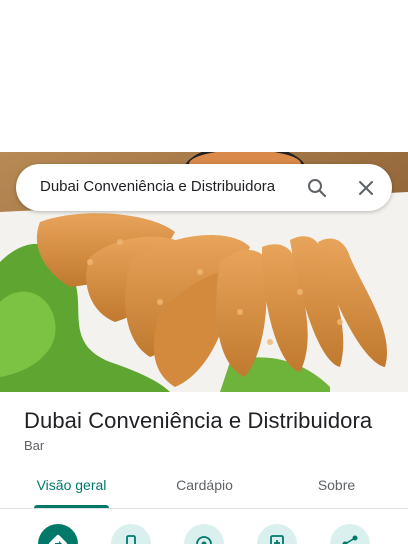 The height and width of the screenshot is (544, 408). What do you see at coordinates (277, 534) in the screenshot?
I see `save-button` at bounding box center [277, 534].